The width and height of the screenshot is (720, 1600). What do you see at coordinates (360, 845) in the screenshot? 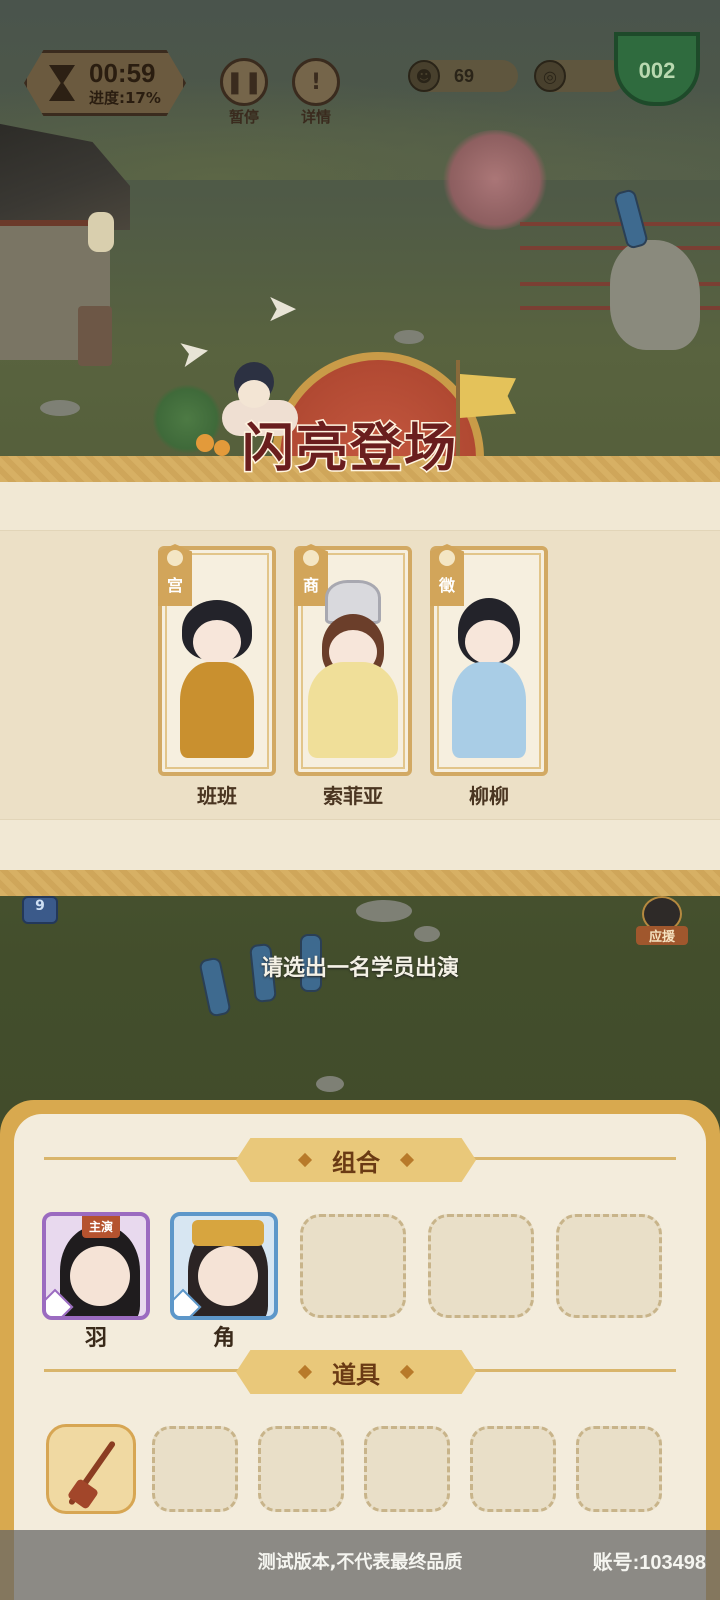
I see `banner-light-strip-bottom` at bounding box center [360, 845].